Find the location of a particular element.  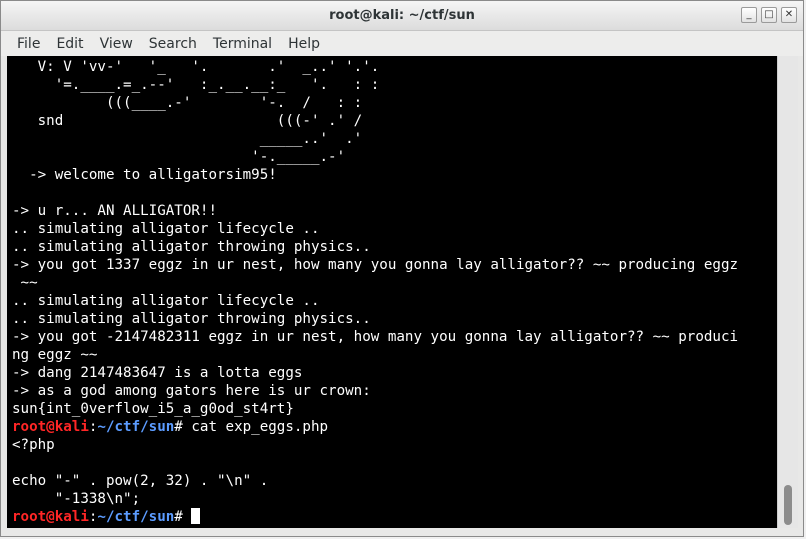

scrollbar-thumb is located at coordinates (788, 505).